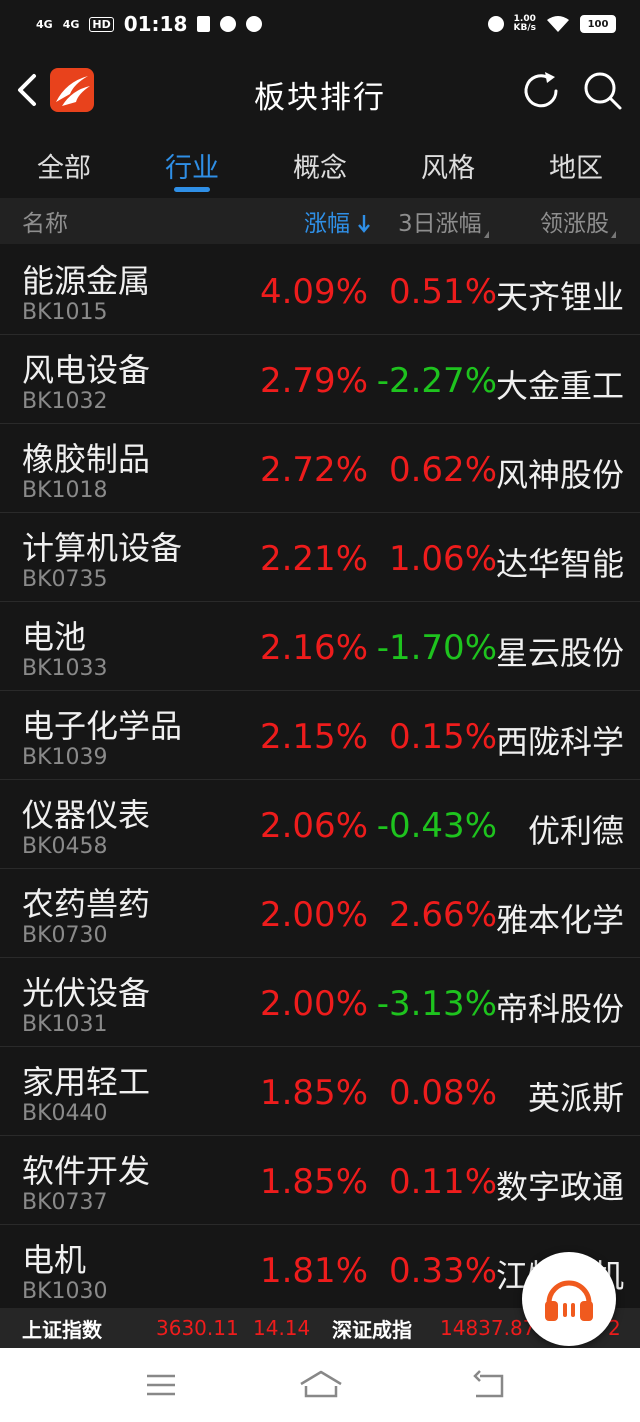 The image size is (640, 1422). I want to click on notification-icon, so click(204, 24).